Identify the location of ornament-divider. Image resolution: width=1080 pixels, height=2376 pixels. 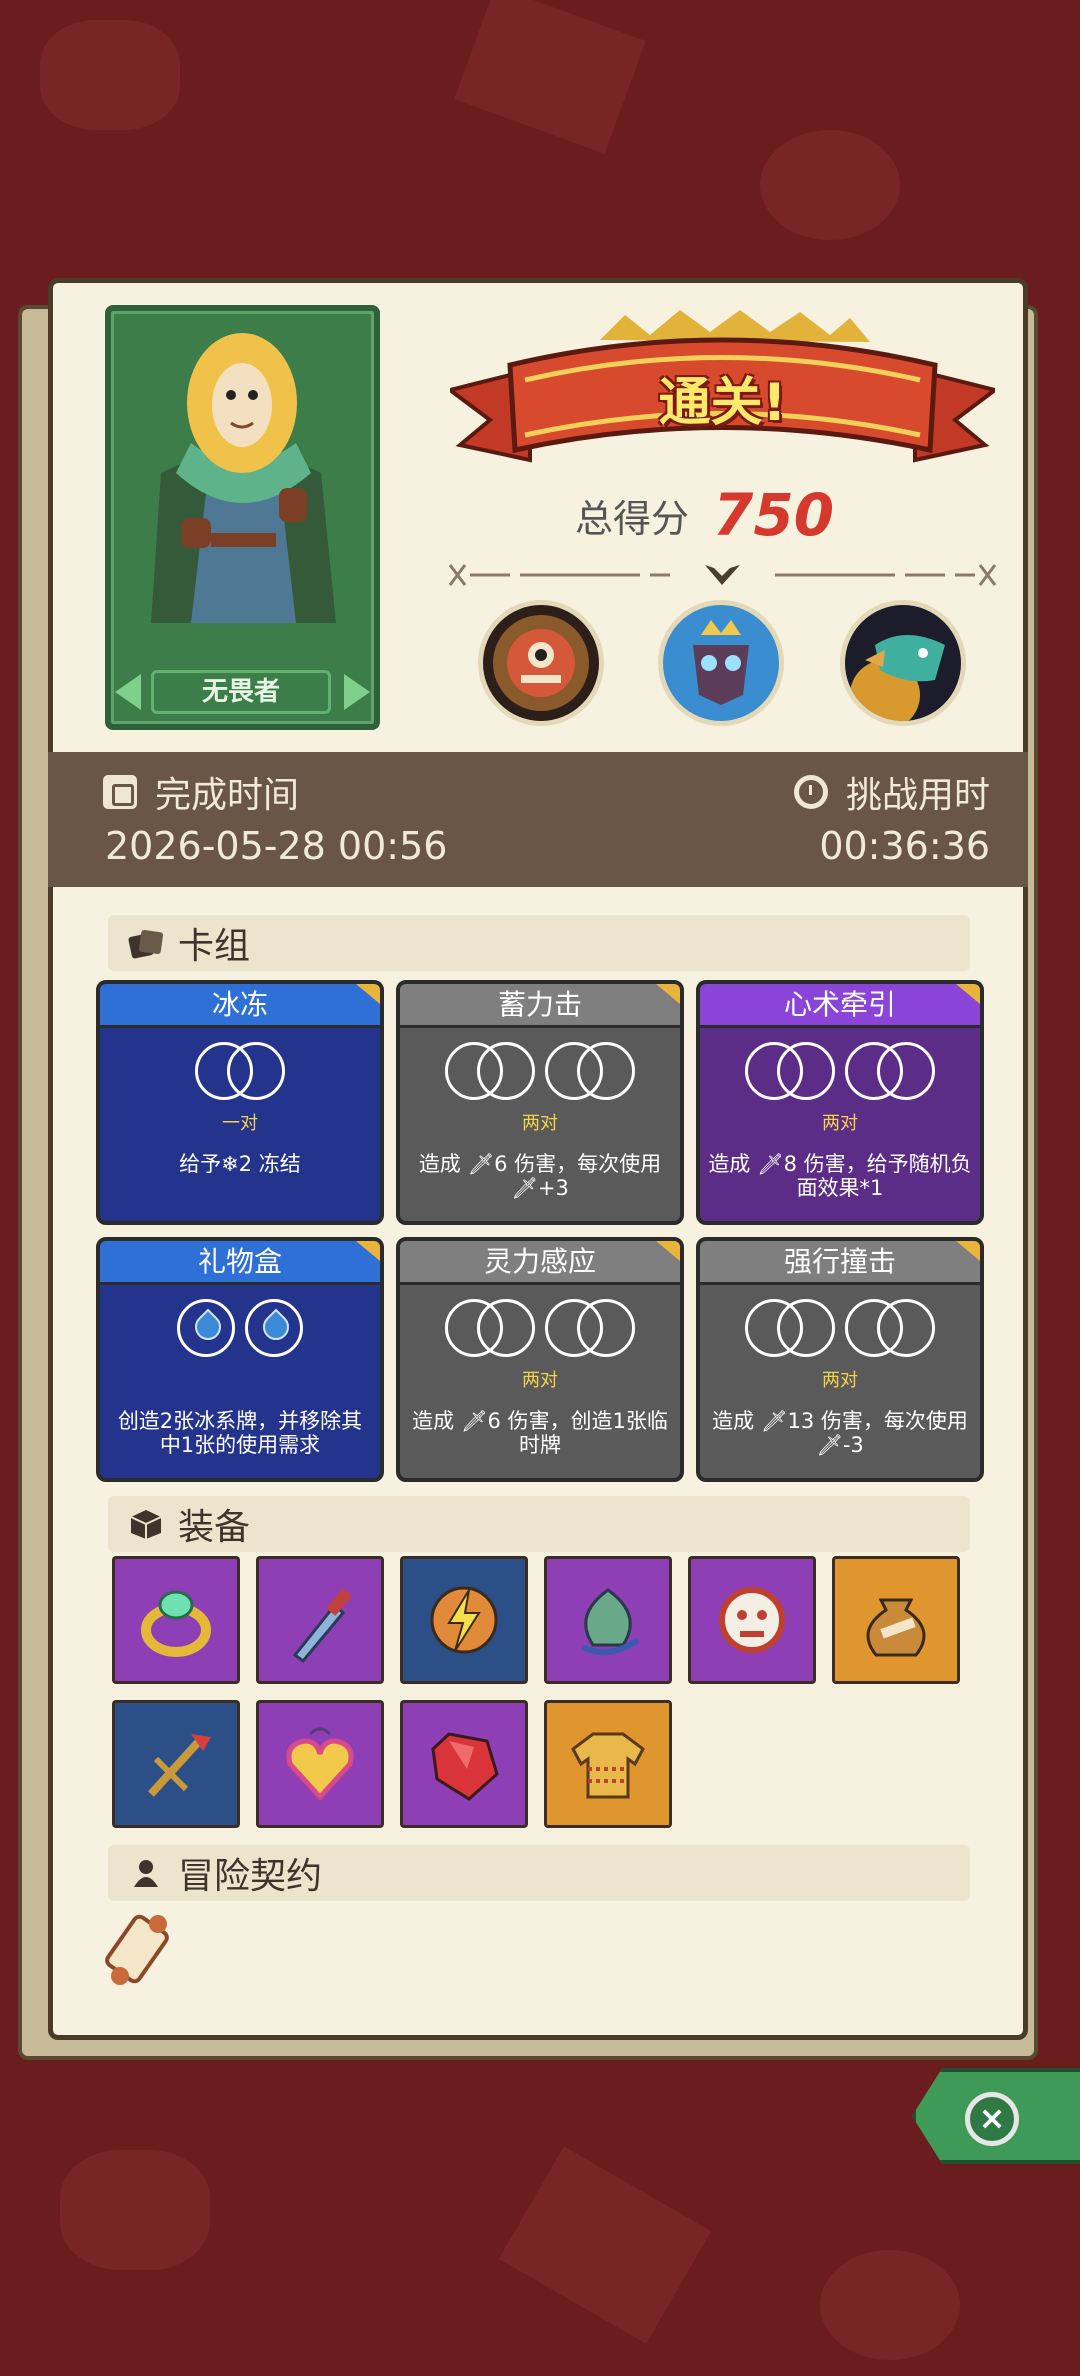
(722, 575).